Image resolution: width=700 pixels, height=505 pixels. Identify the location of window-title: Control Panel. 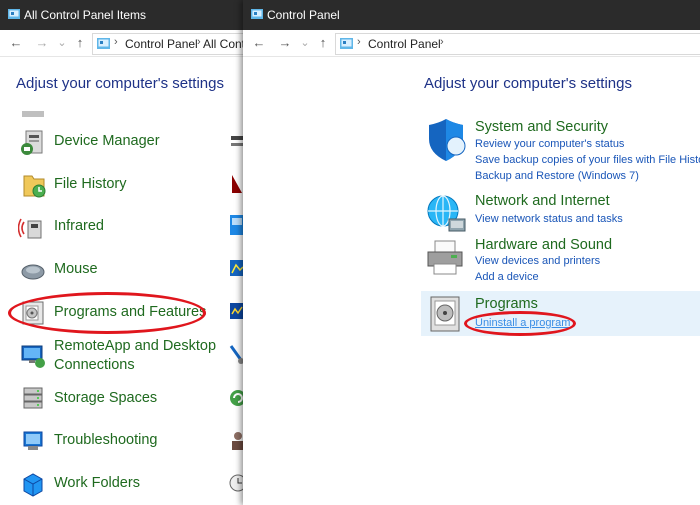
(303, 15).